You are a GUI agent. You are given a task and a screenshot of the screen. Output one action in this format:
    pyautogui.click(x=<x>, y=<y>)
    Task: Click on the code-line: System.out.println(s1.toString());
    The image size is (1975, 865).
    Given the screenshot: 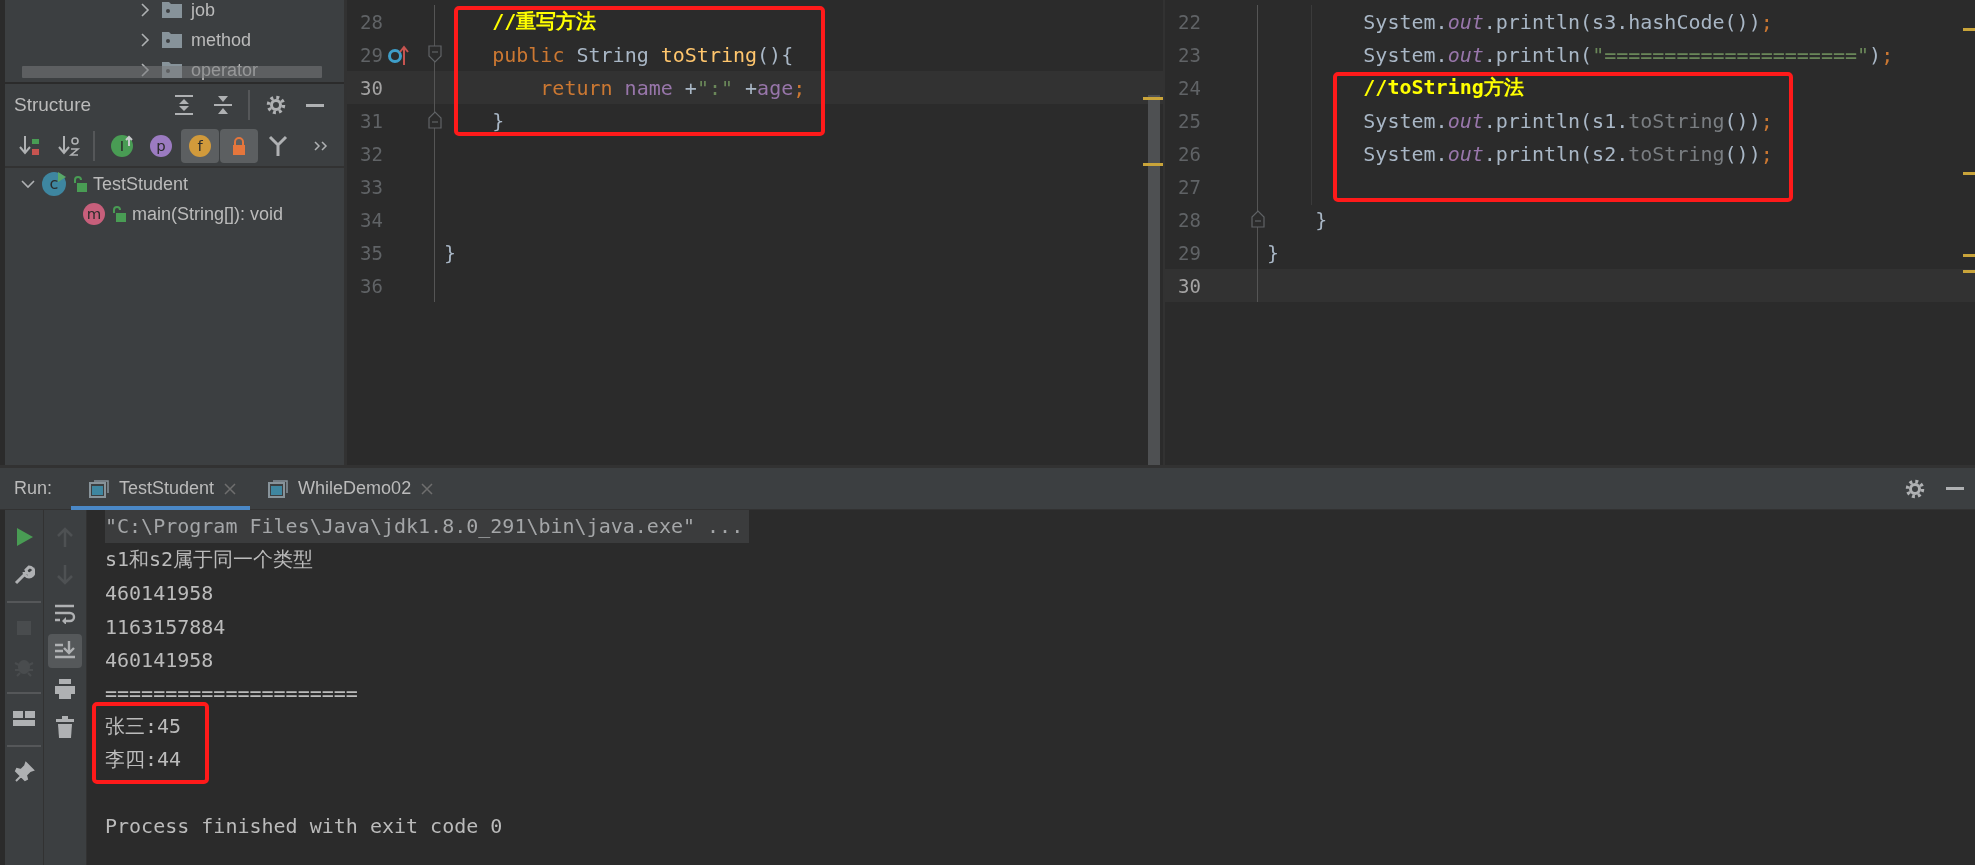 What is the action you would take?
    pyautogui.click(x=1568, y=120)
    